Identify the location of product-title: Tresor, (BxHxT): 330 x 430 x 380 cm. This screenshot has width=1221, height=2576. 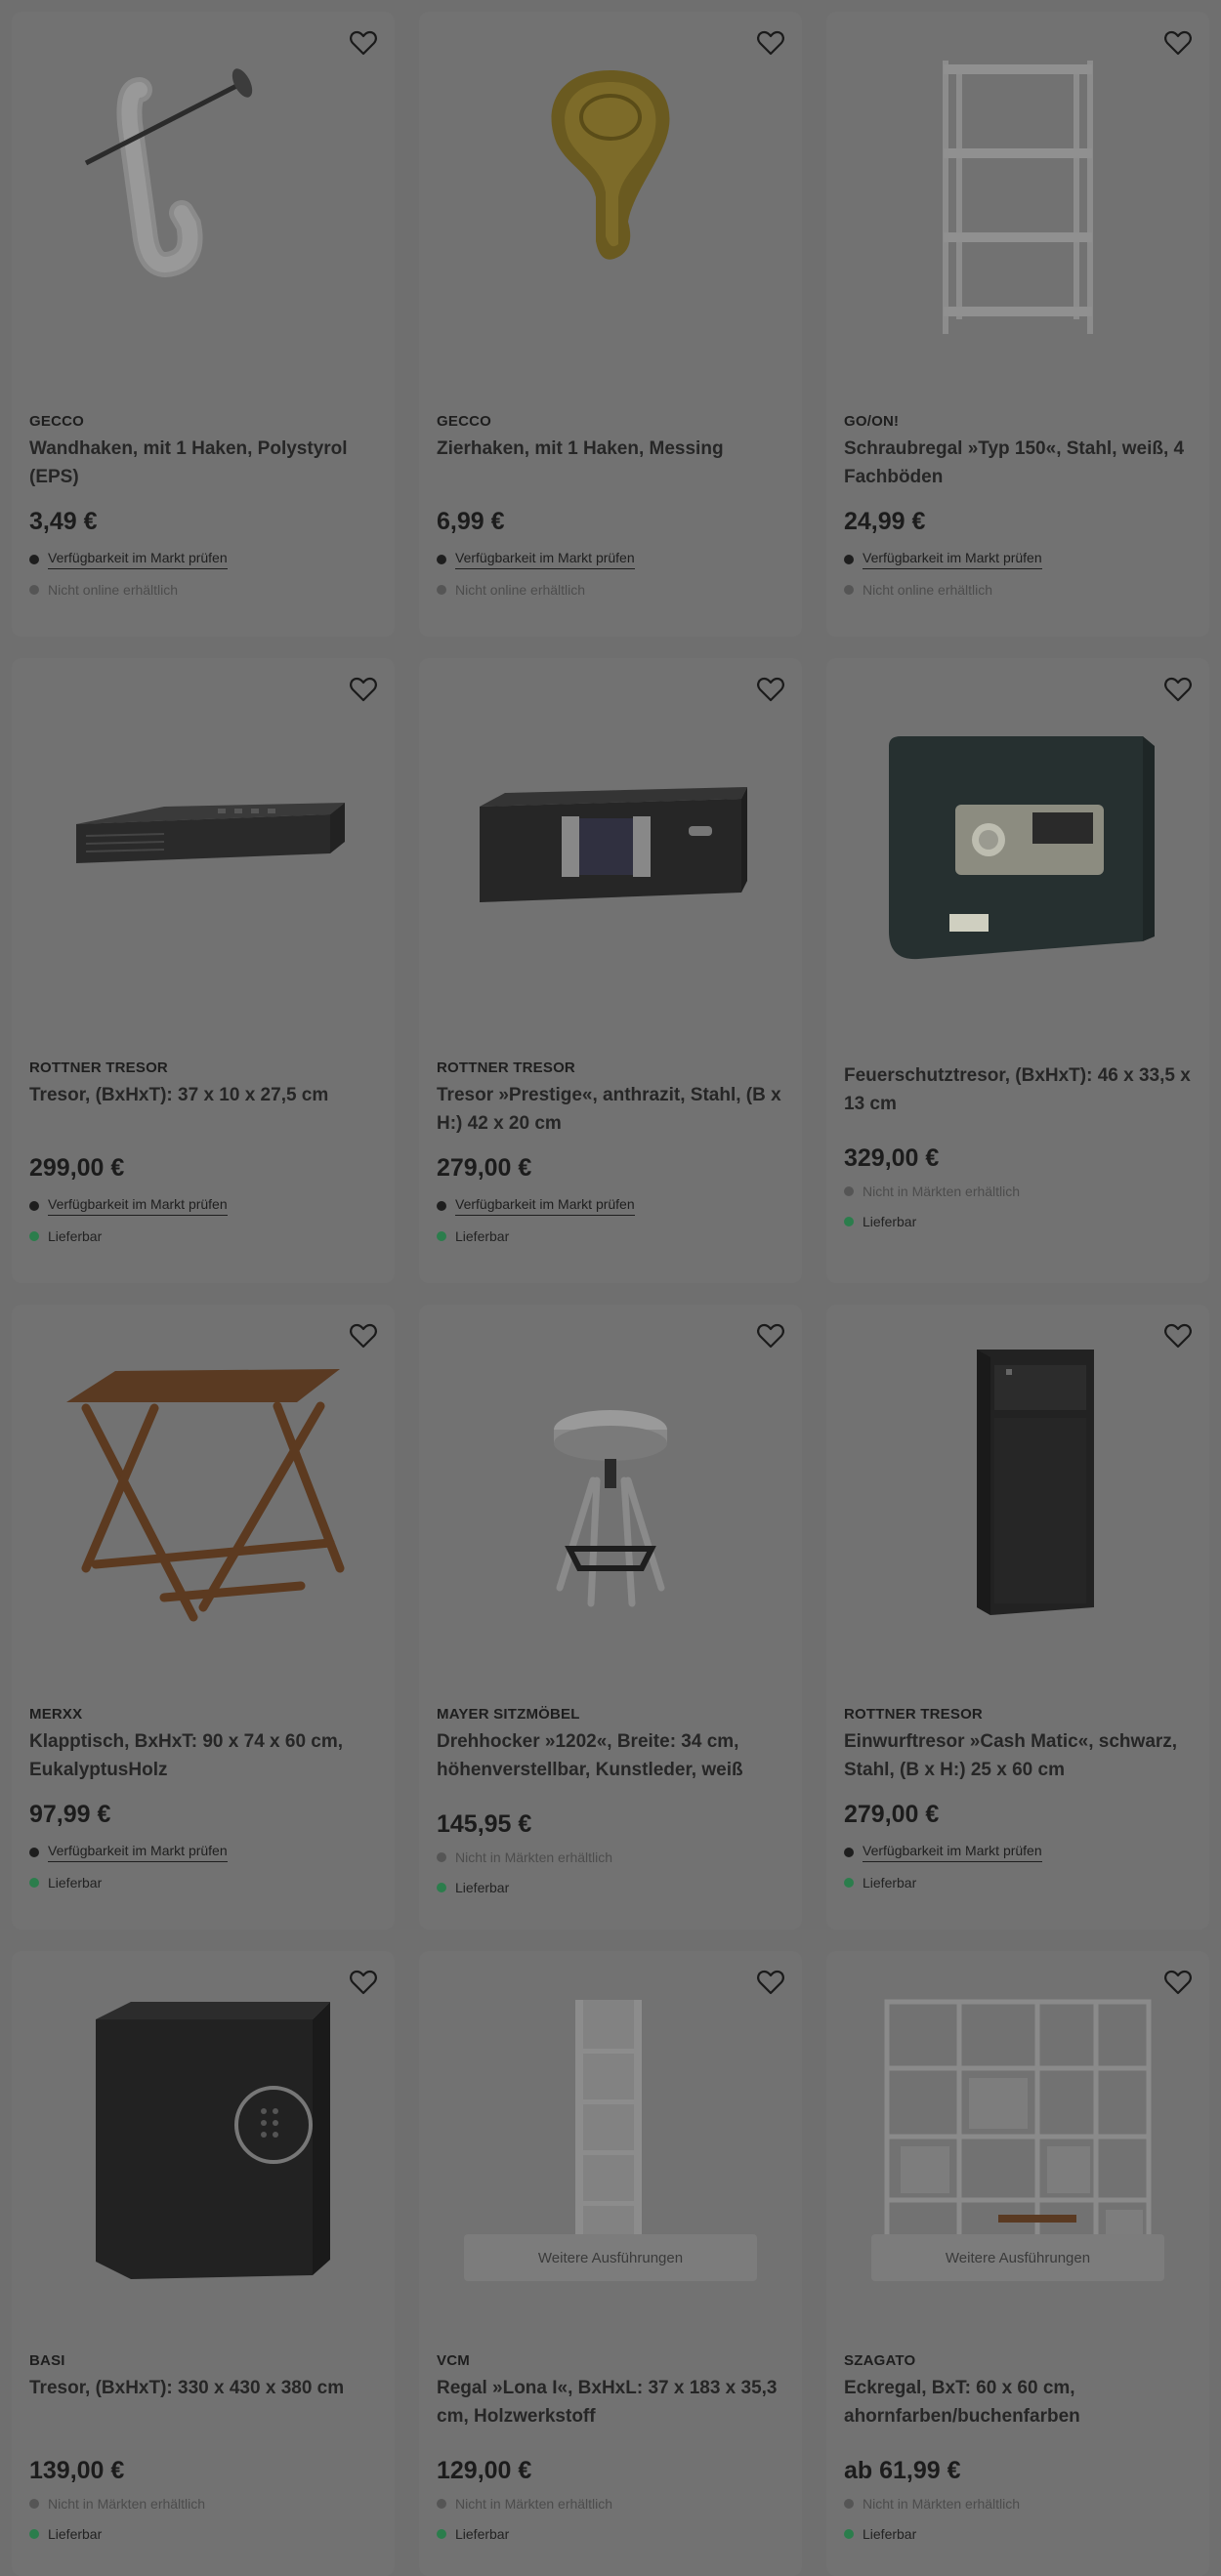
(204, 2402).